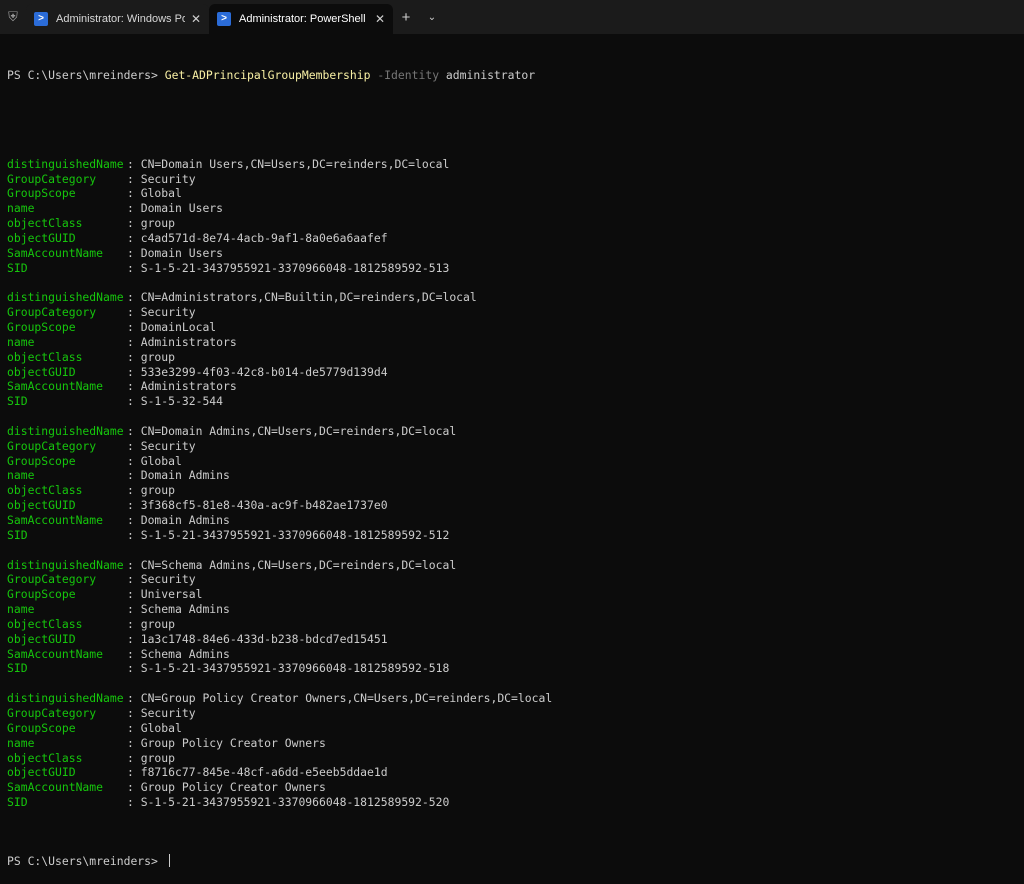 The width and height of the screenshot is (1024, 884). What do you see at coordinates (67, 327) in the screenshot?
I see `property-name: GroupScope` at bounding box center [67, 327].